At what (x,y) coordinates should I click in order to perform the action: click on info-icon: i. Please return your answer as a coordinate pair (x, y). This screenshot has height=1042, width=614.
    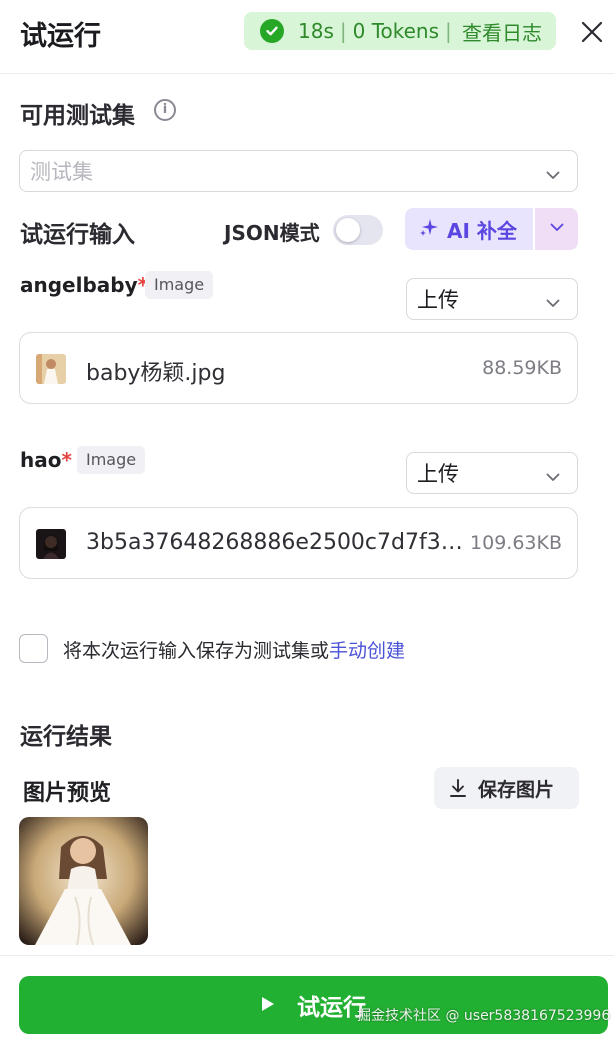
    Looking at the image, I should click on (165, 110).